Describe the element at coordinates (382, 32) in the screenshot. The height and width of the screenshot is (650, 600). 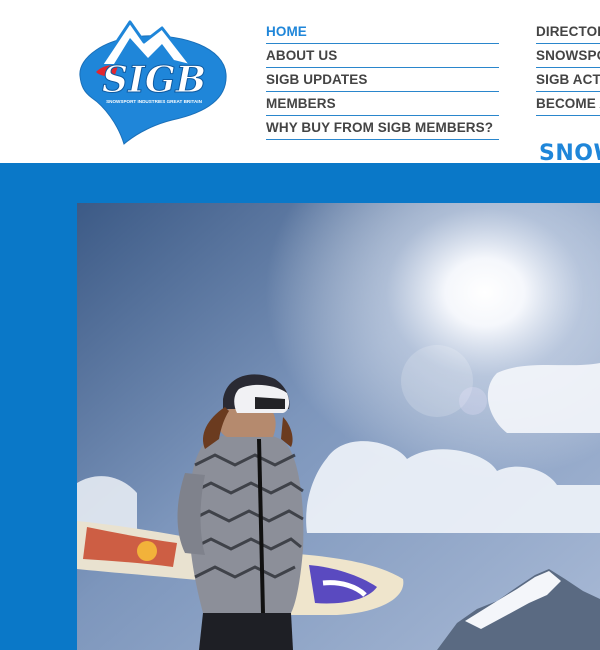
I see `nav-item-home: HOME` at that location.